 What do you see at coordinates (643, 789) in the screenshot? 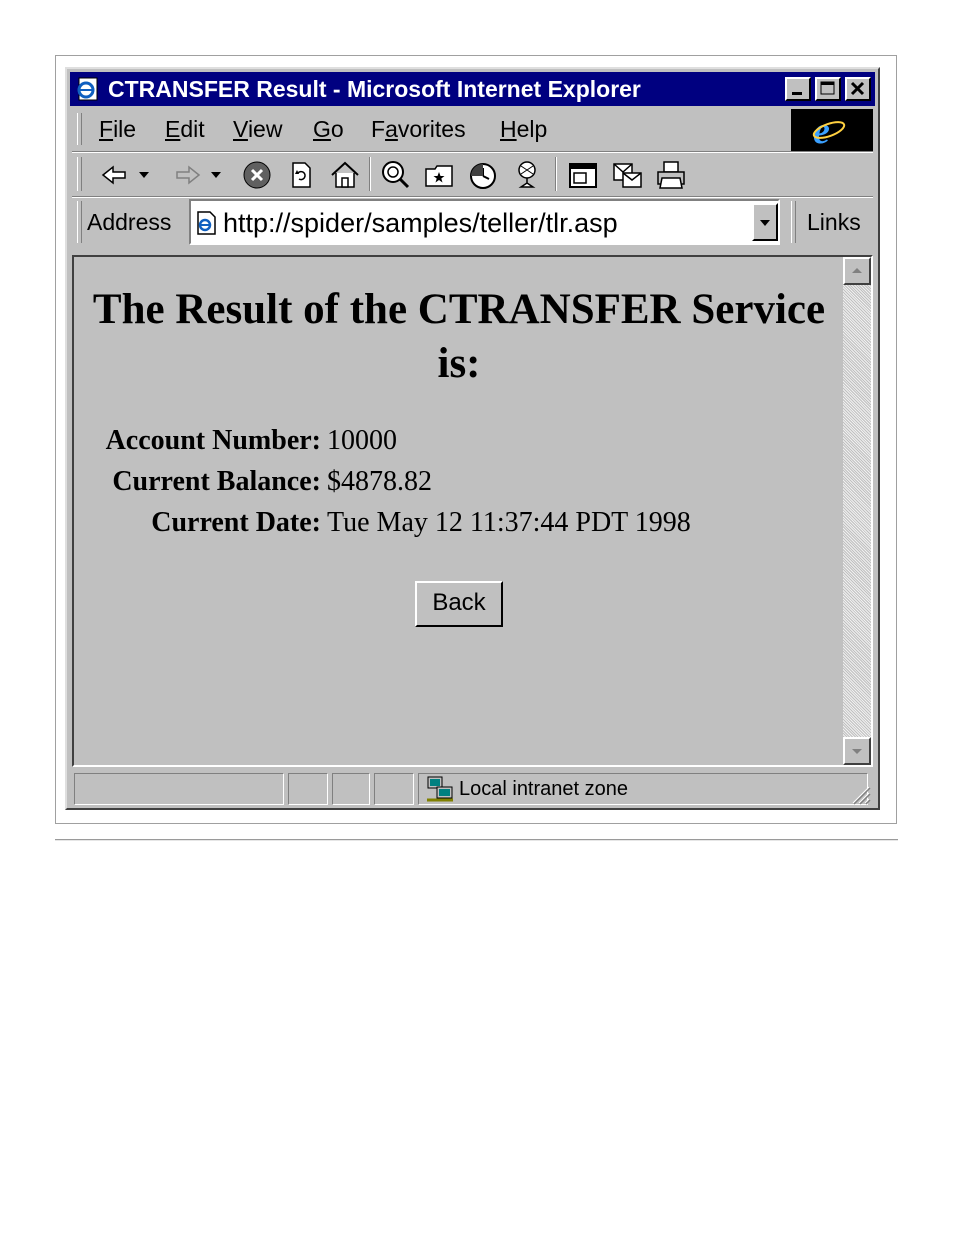
I see `zone-pane: Local intranet zone` at bounding box center [643, 789].